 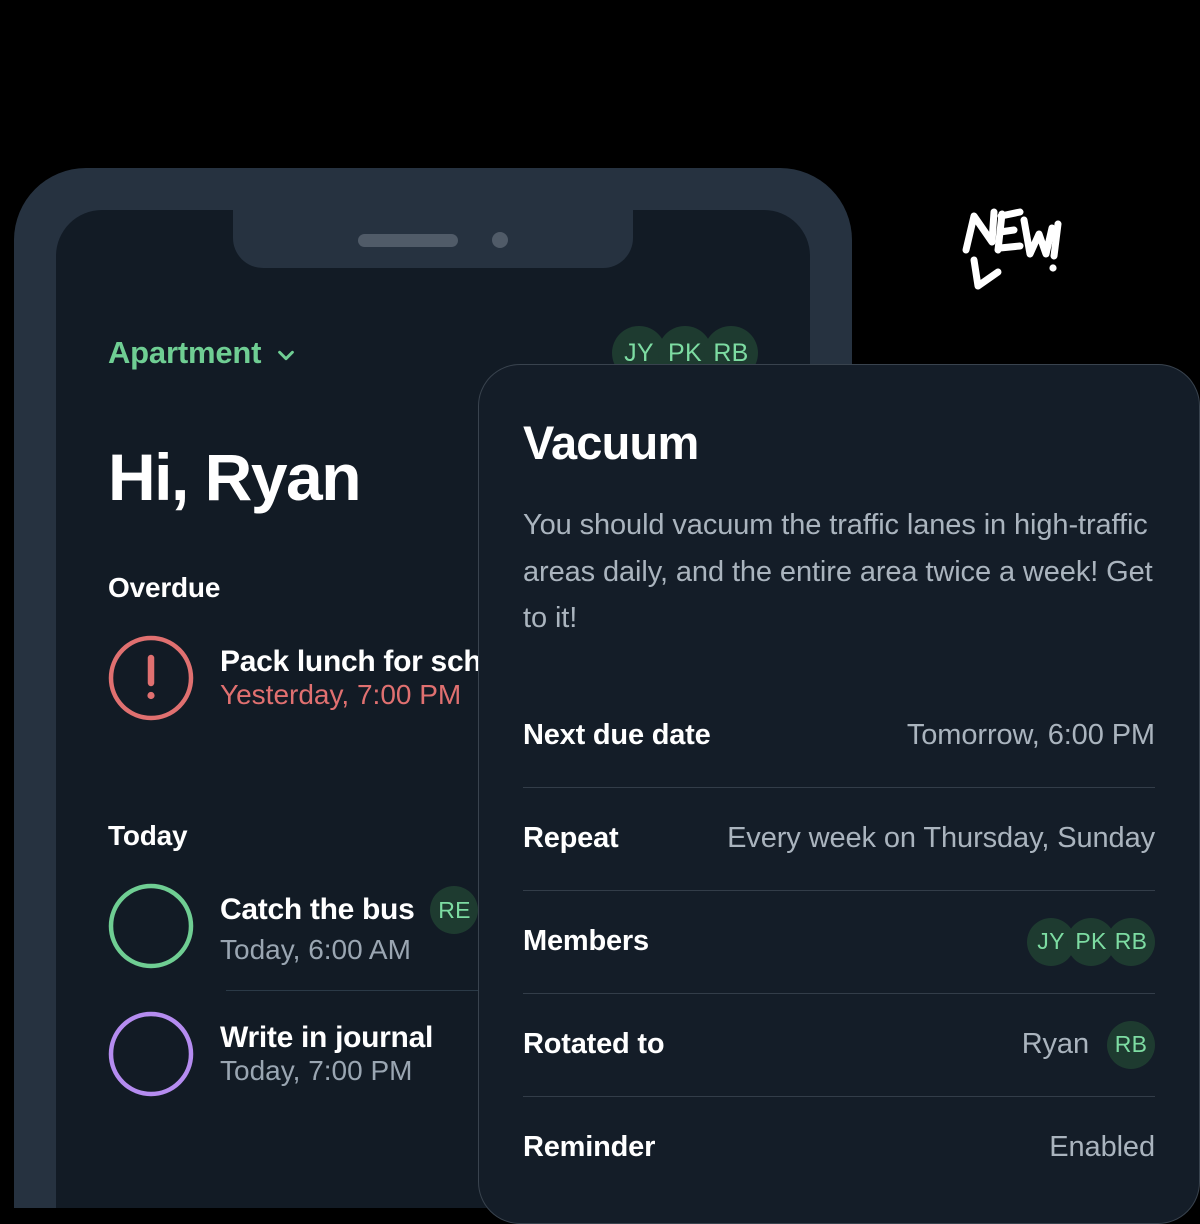 What do you see at coordinates (408, 240) in the screenshot?
I see `earpiece-speaker` at bounding box center [408, 240].